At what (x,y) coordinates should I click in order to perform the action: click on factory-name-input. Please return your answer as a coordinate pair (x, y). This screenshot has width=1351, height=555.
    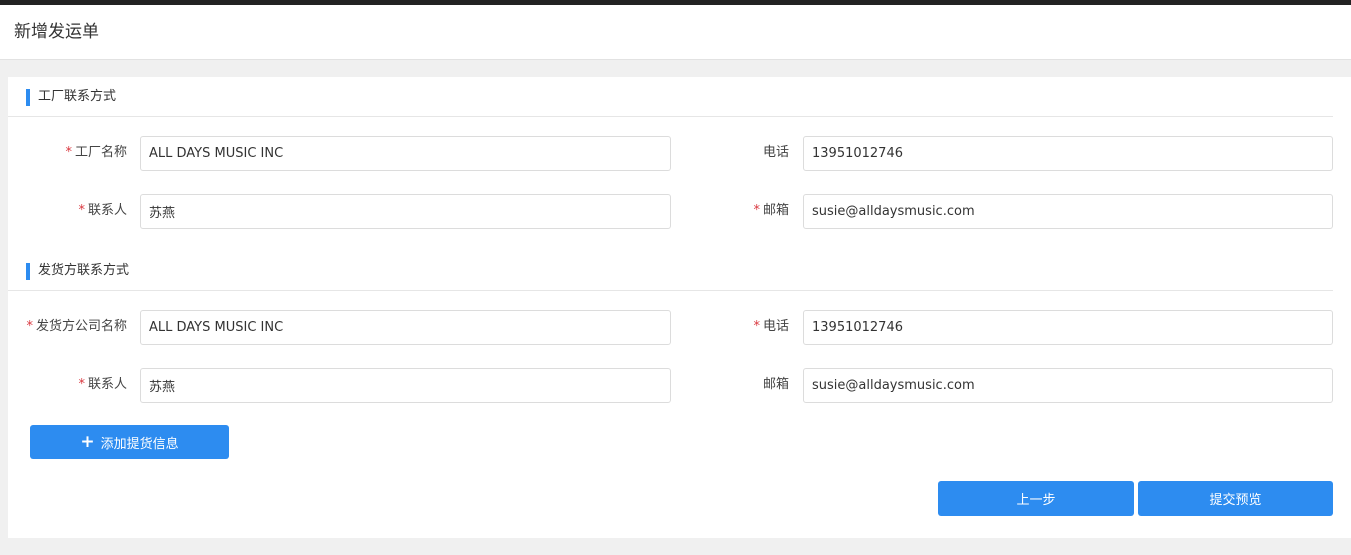
    Looking at the image, I should click on (405, 153).